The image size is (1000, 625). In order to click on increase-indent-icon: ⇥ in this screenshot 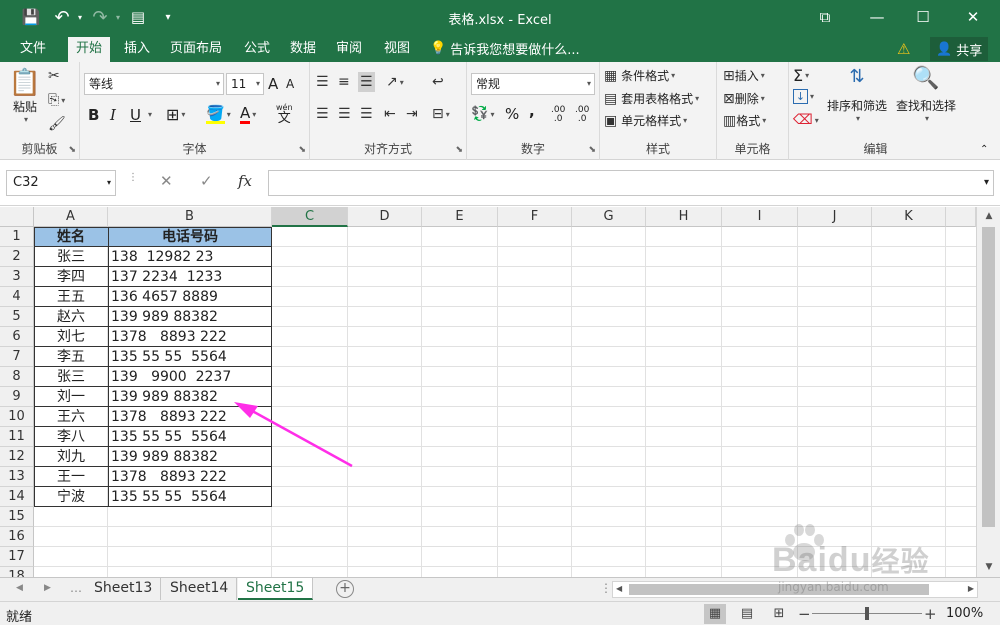, I will do `click(412, 114)`.